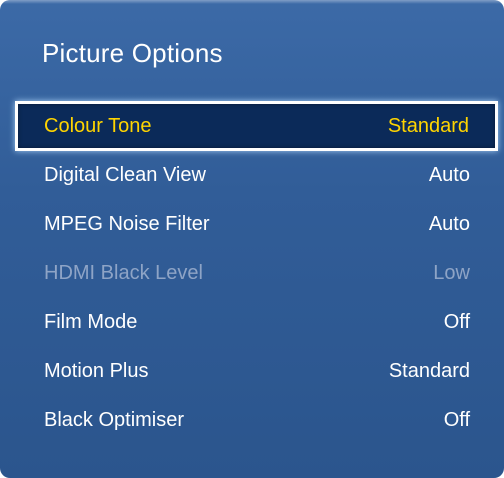  What do you see at coordinates (125, 175) in the screenshot?
I see `option-label: Digital Clean View` at bounding box center [125, 175].